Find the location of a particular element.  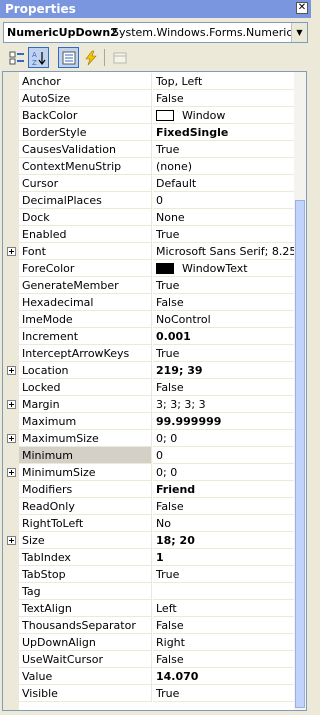

property-name: Font is located at coordinates (85, 251).